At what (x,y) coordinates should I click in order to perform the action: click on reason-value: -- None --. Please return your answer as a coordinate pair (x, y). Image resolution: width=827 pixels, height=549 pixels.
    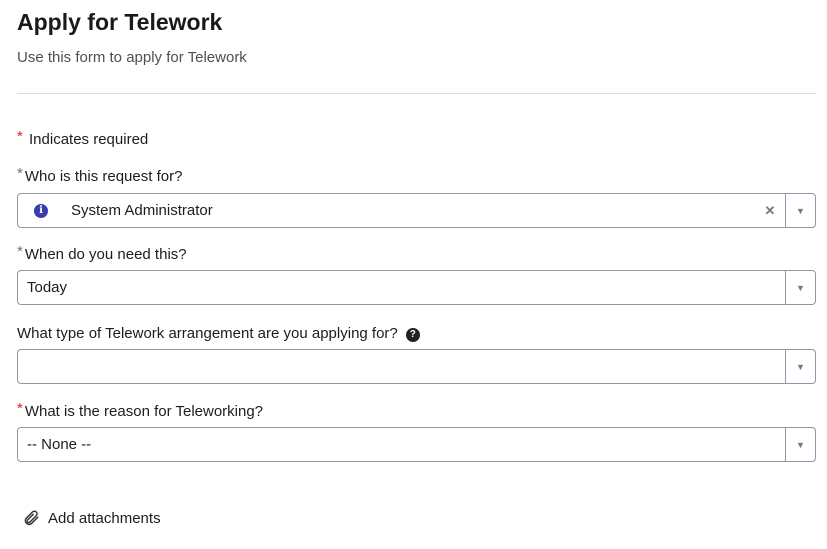
    Looking at the image, I should click on (59, 444).